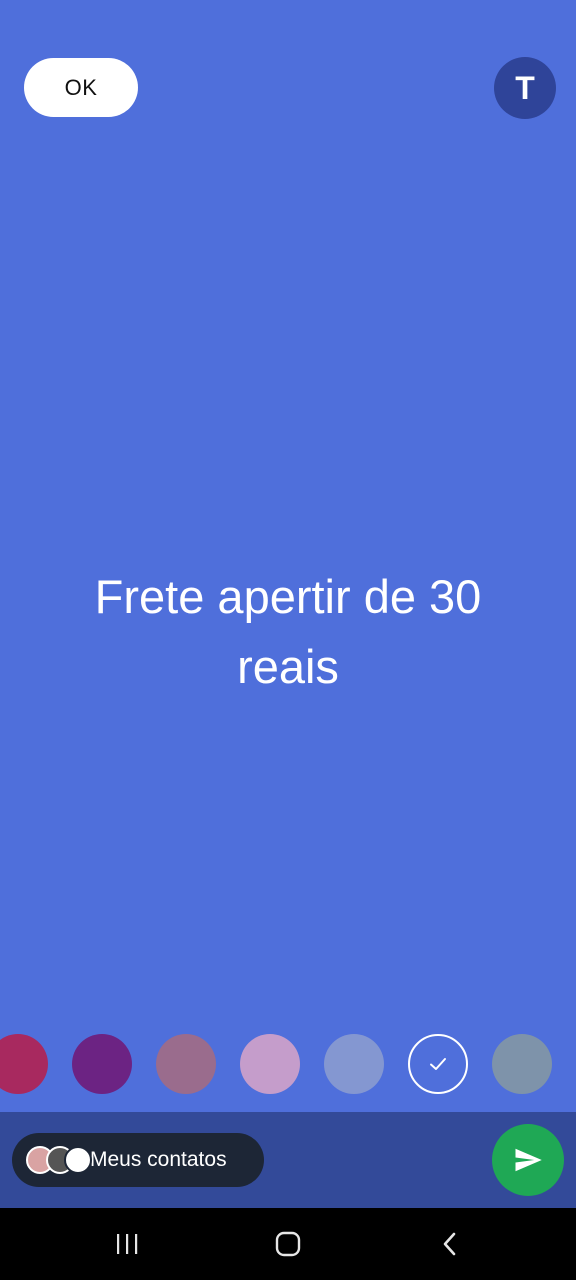  I want to click on color-swatch-selected, so click(438, 1064).